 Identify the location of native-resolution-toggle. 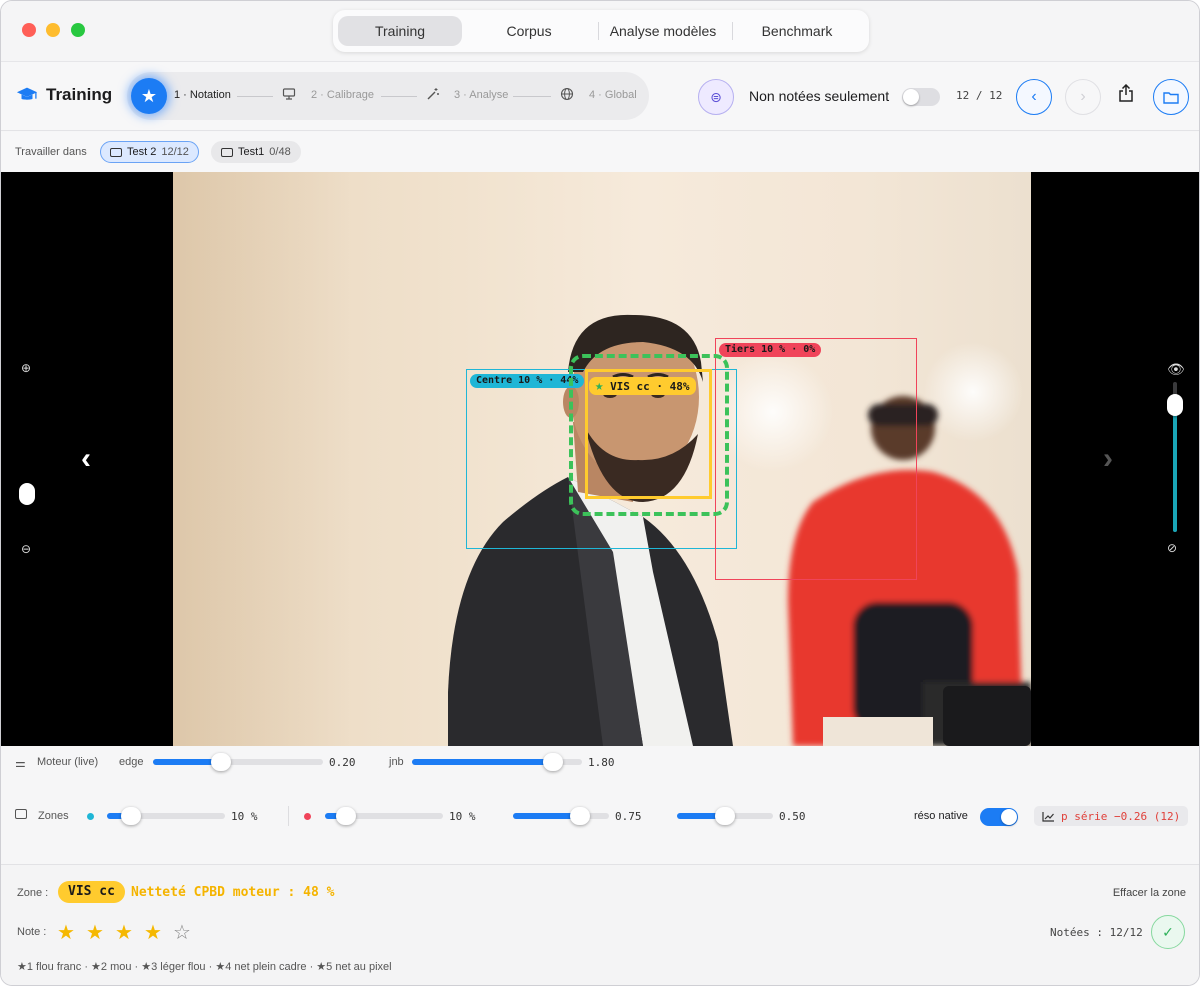
(999, 817).